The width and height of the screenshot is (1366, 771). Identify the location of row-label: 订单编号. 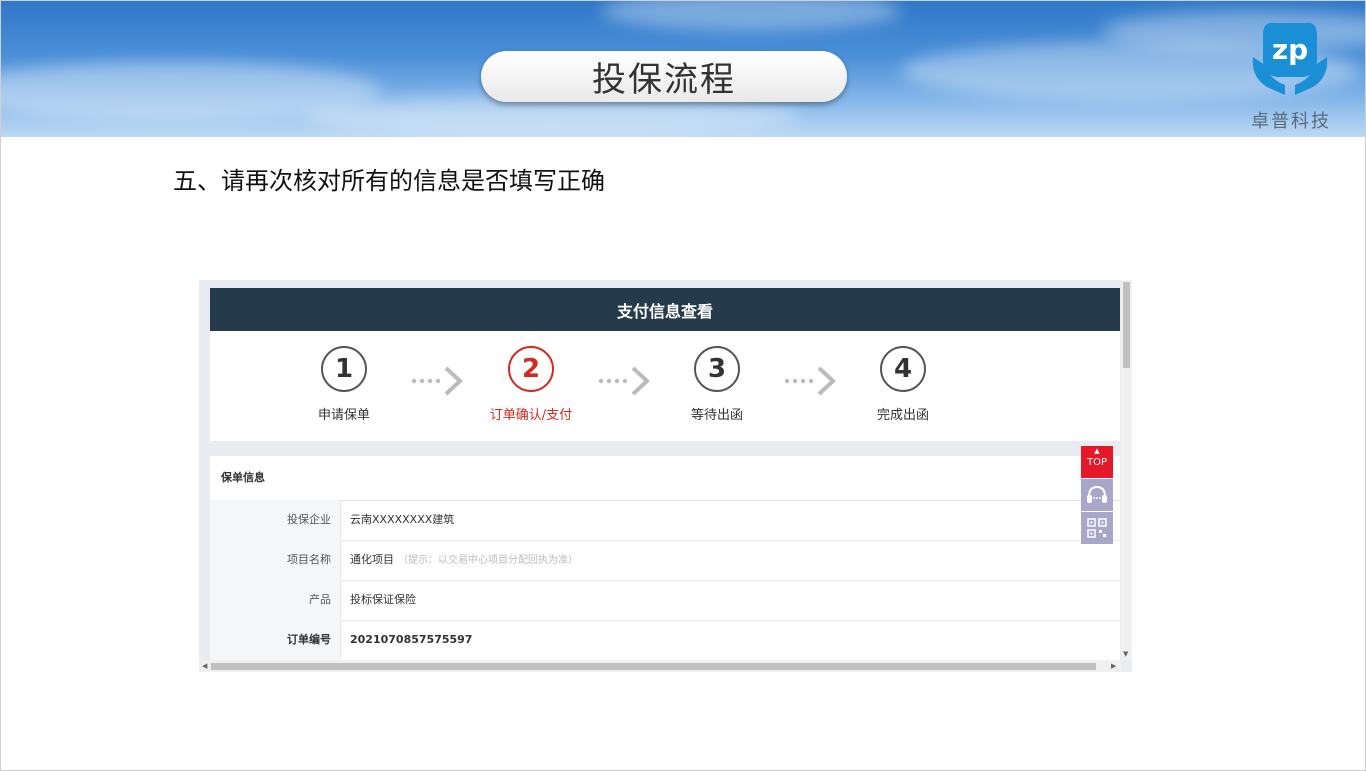
(275, 640).